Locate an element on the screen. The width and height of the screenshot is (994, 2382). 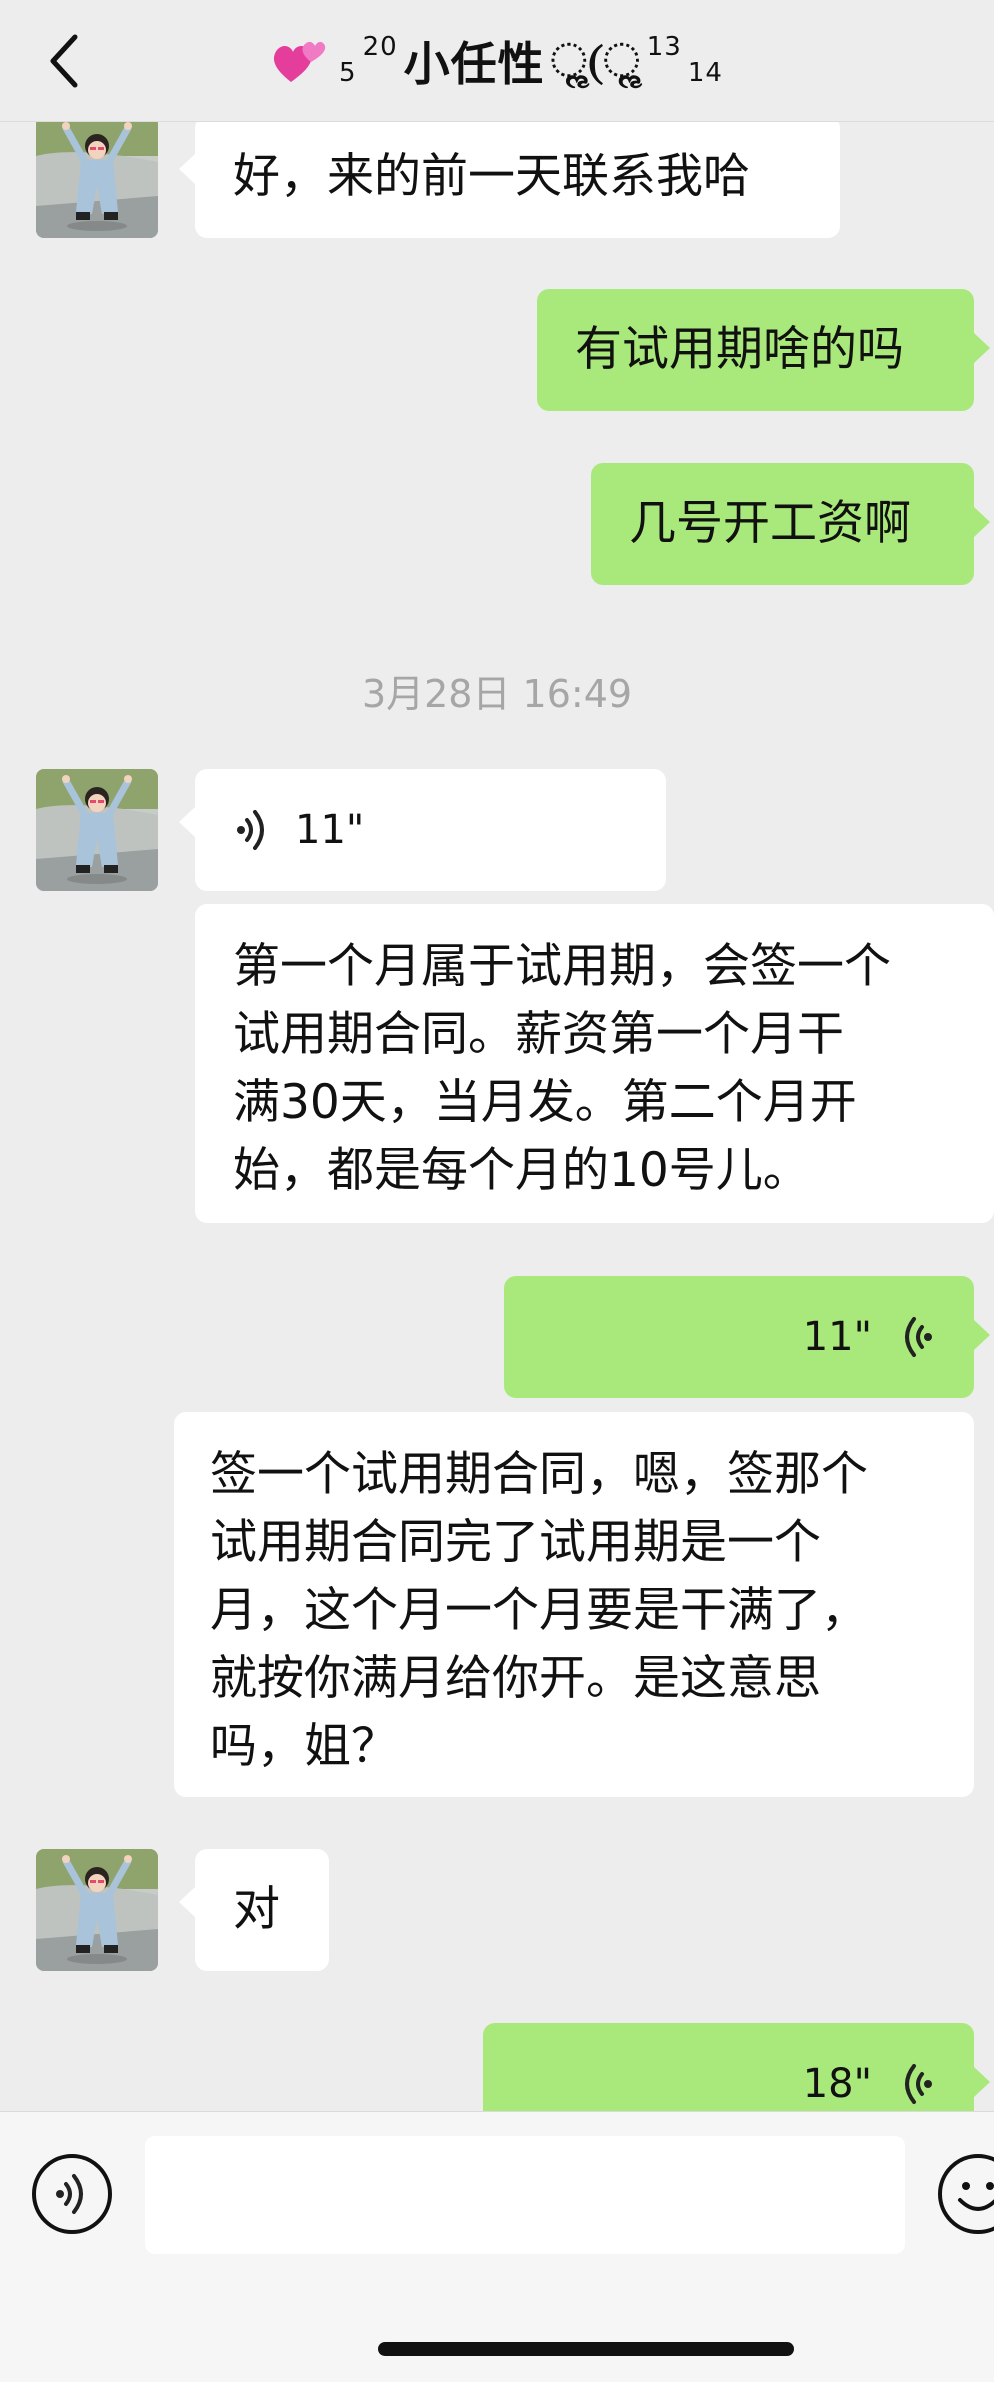
two-hearts-icon is located at coordinates (299, 61).